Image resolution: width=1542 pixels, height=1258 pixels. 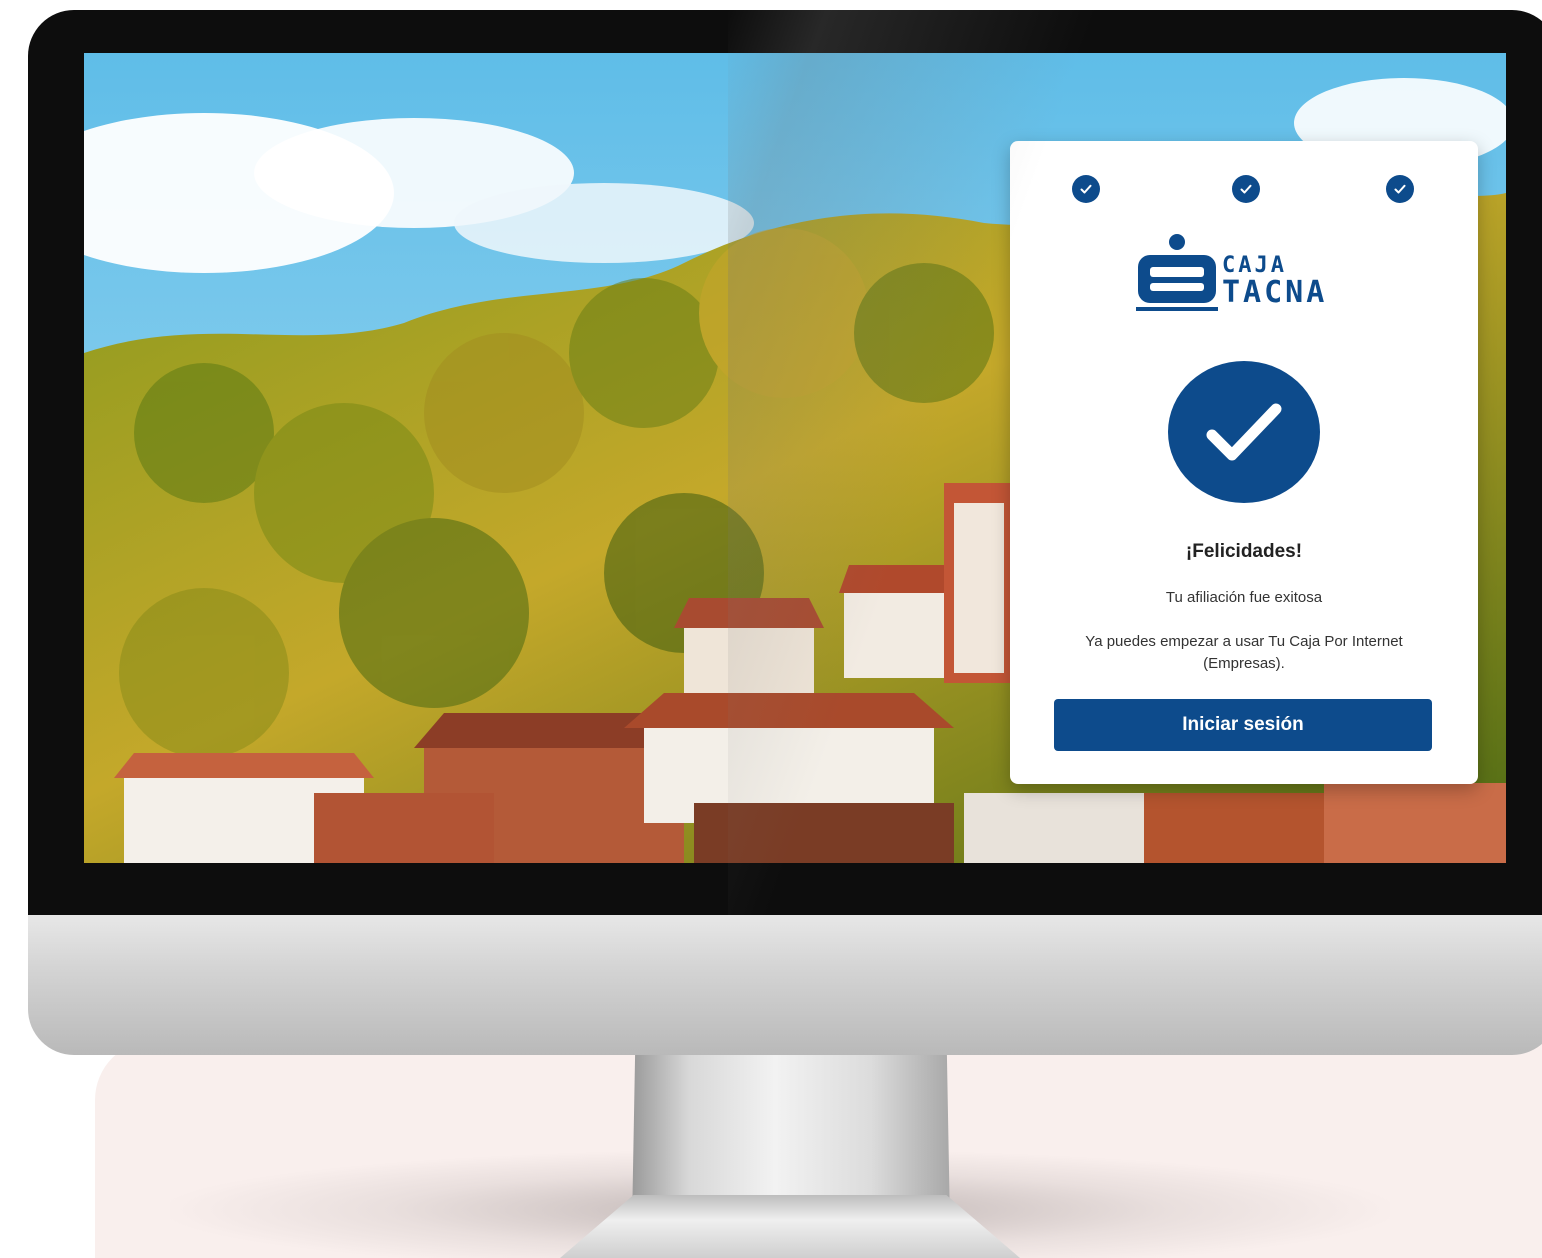 What do you see at coordinates (1177, 272) in the screenshot?
I see `logo-mark-icon` at bounding box center [1177, 272].